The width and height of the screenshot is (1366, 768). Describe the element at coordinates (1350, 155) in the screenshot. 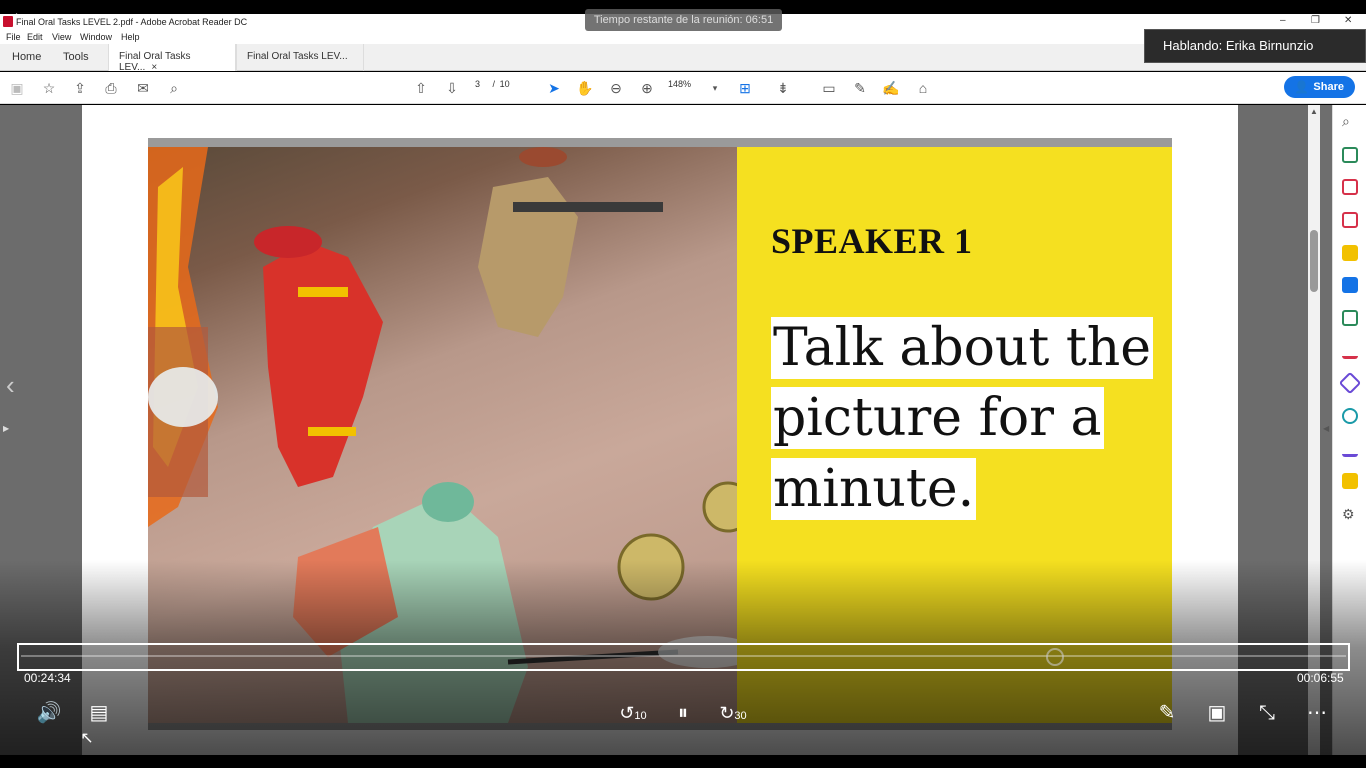

I see `export-pdf-icon` at that location.